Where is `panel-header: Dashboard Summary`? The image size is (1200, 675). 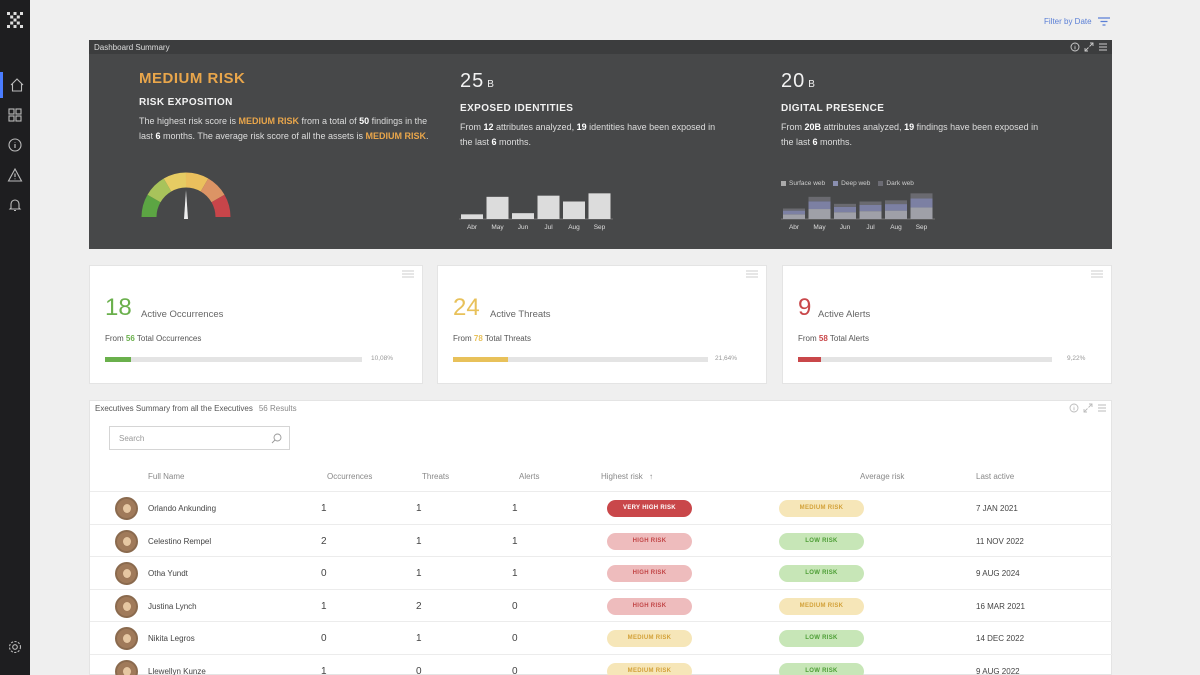 panel-header: Dashboard Summary is located at coordinates (600, 47).